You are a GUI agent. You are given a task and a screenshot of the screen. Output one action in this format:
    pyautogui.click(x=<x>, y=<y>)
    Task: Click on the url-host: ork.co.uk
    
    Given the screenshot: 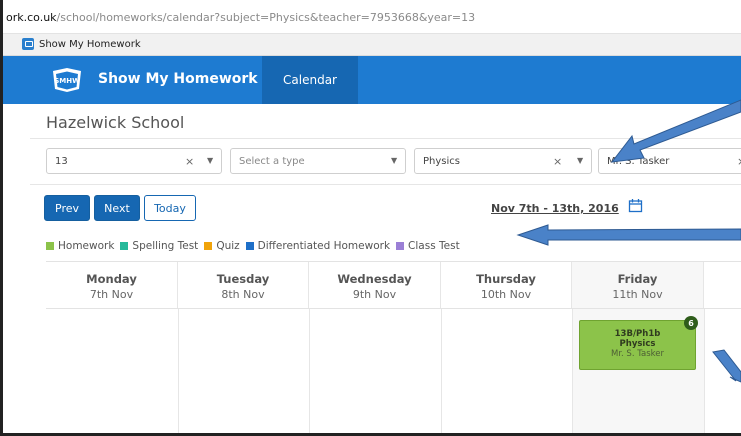 What is the action you would take?
    pyautogui.click(x=31, y=17)
    